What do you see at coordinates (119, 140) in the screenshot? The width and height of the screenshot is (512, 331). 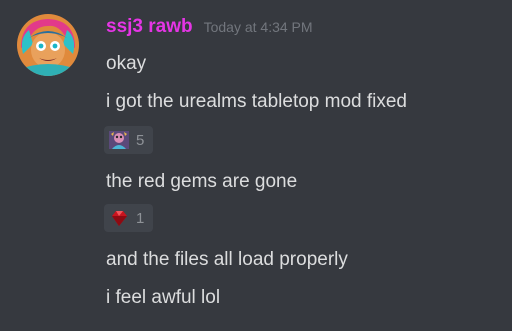 I see `character-portrait-emoji-icon` at bounding box center [119, 140].